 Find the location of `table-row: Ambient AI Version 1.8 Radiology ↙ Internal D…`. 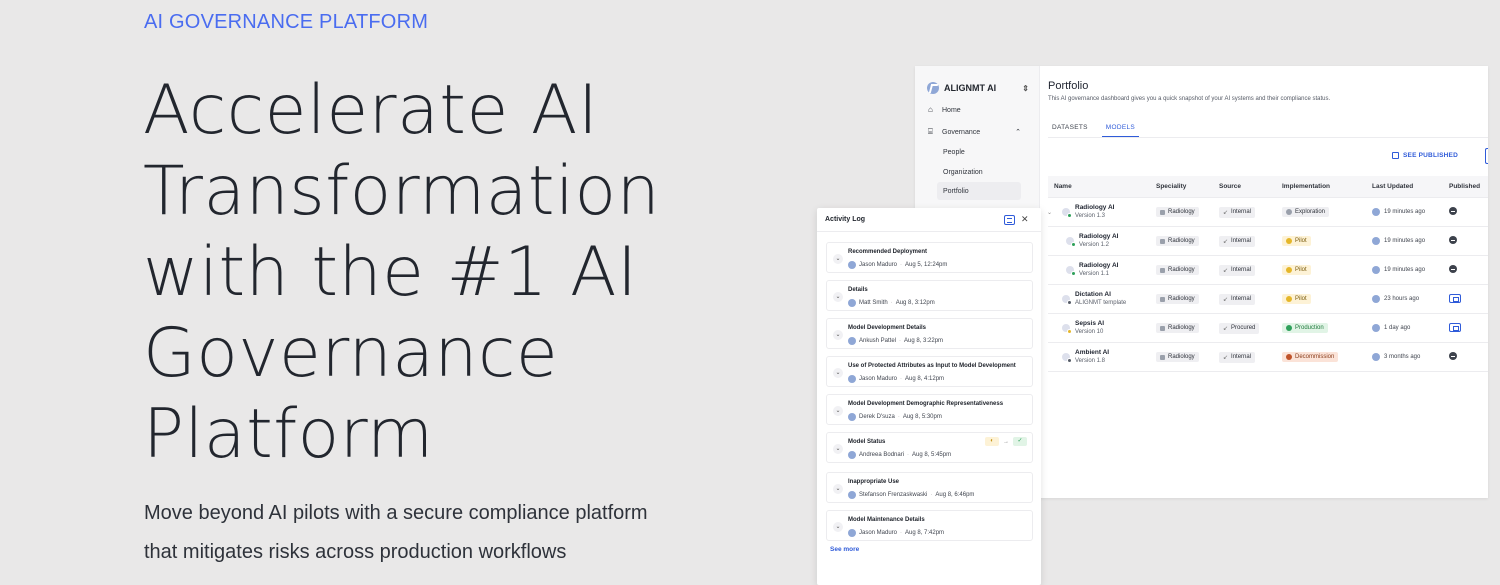

table-row: Ambient AI Version 1.8 Radiology ↙ Internal D… is located at coordinates (1268, 357).